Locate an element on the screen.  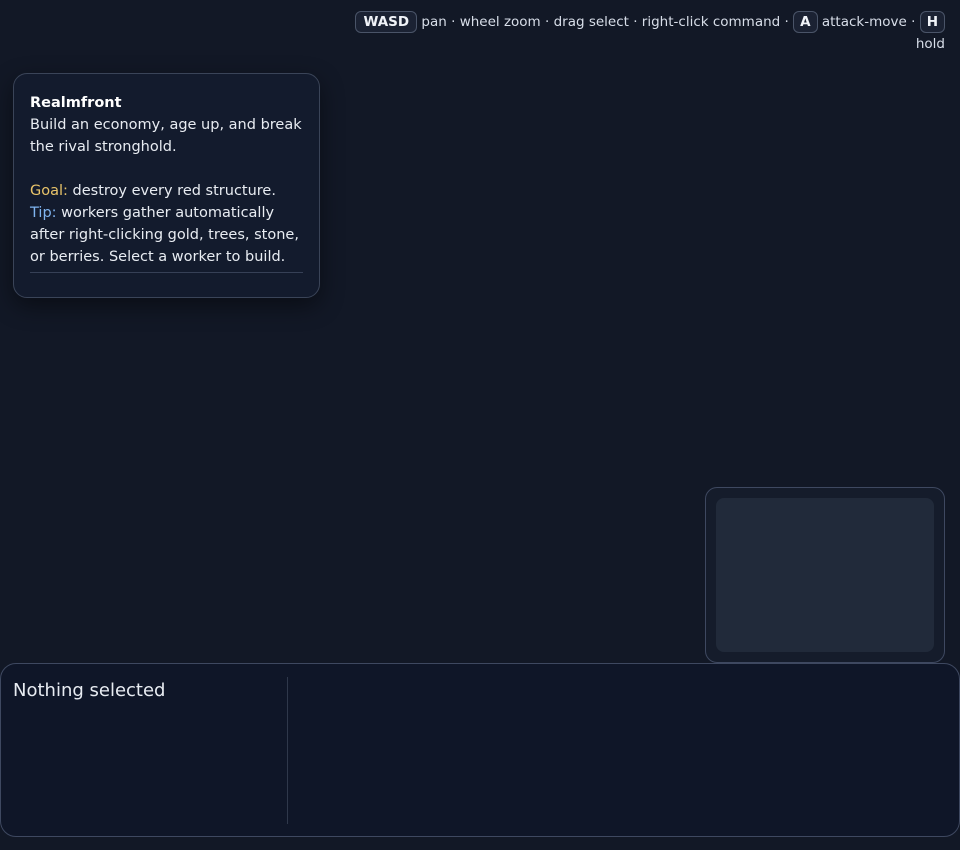
minimap is located at coordinates (825, 575).